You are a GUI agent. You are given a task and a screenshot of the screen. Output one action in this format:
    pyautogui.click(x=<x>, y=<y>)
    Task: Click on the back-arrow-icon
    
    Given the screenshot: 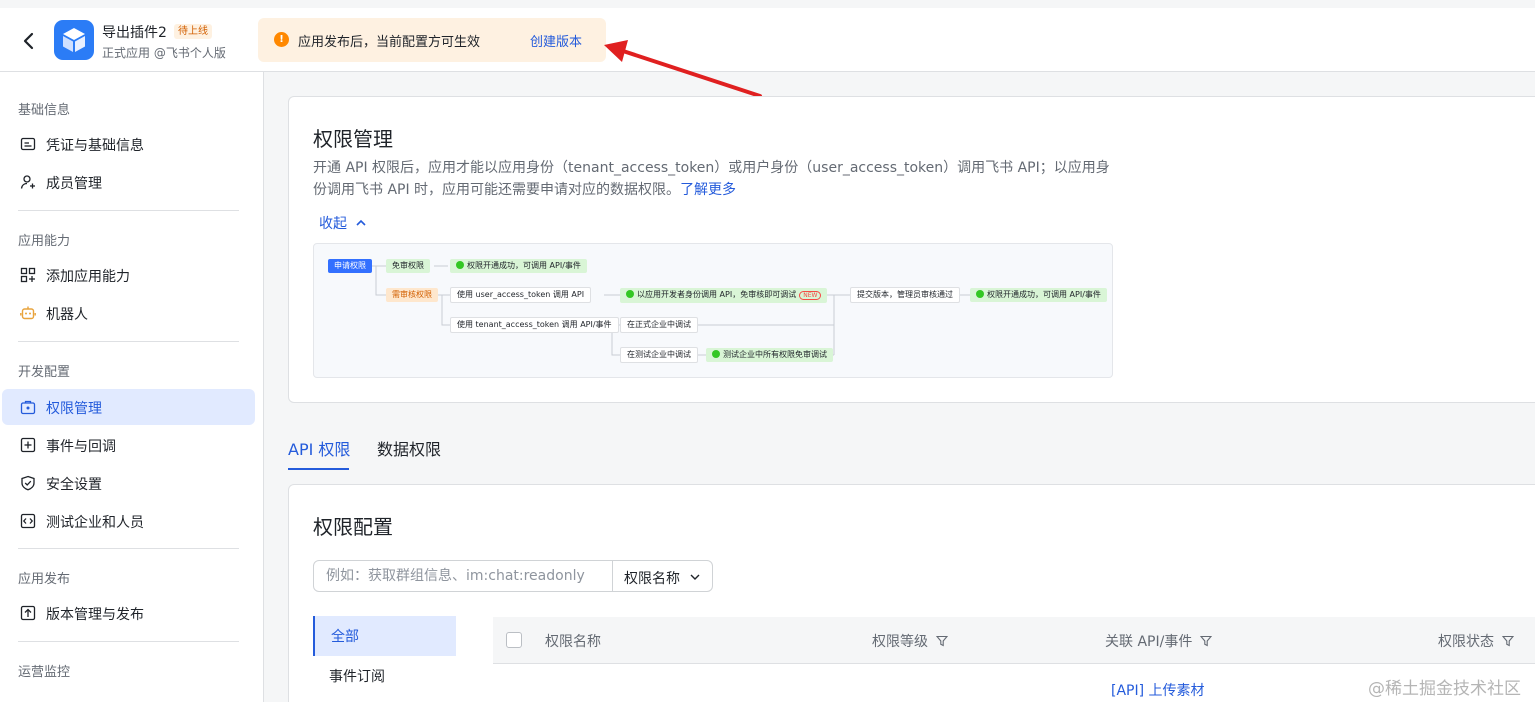 What is the action you would take?
    pyautogui.click(x=29, y=41)
    